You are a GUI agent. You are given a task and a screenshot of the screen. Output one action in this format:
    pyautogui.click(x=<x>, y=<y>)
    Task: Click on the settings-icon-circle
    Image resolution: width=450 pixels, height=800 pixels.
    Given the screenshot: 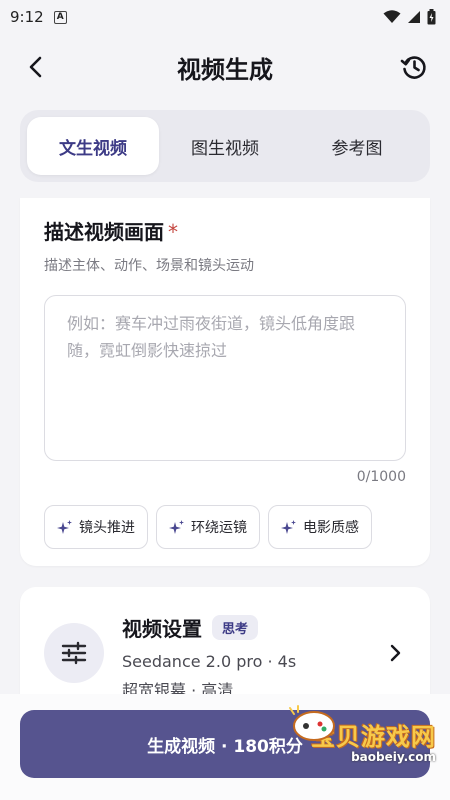 What is the action you would take?
    pyautogui.click(x=74, y=653)
    